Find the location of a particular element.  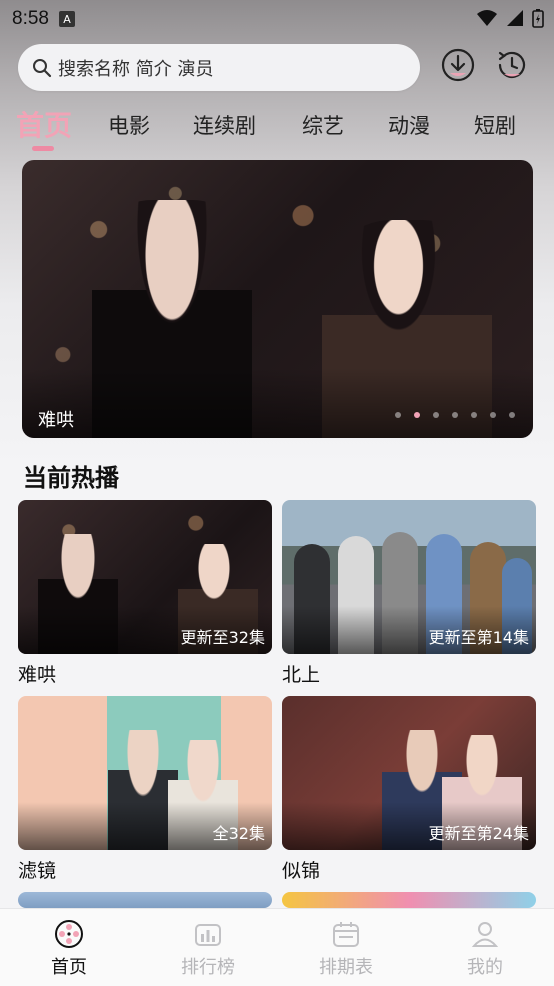

pagination-dot-active is located at coordinates (417, 415).